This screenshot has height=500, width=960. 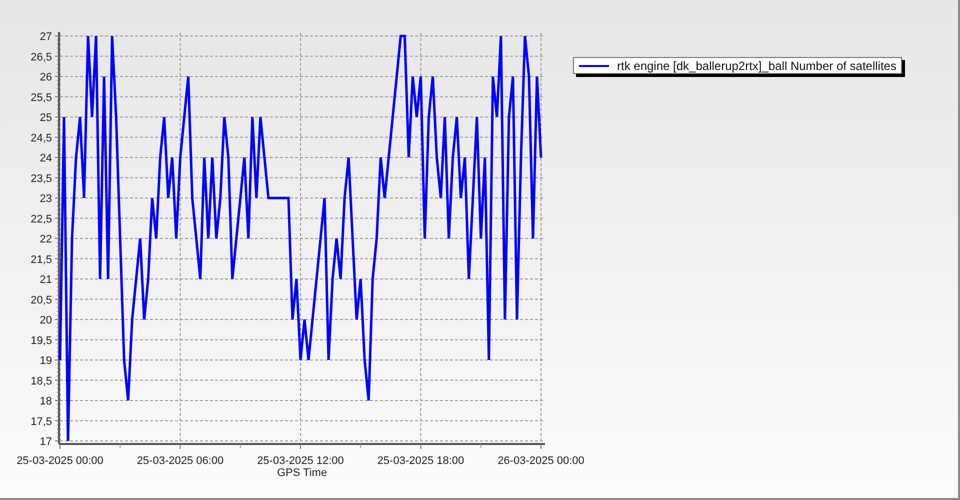 I want to click on y-tick-label: 22, so click(x=46, y=240).